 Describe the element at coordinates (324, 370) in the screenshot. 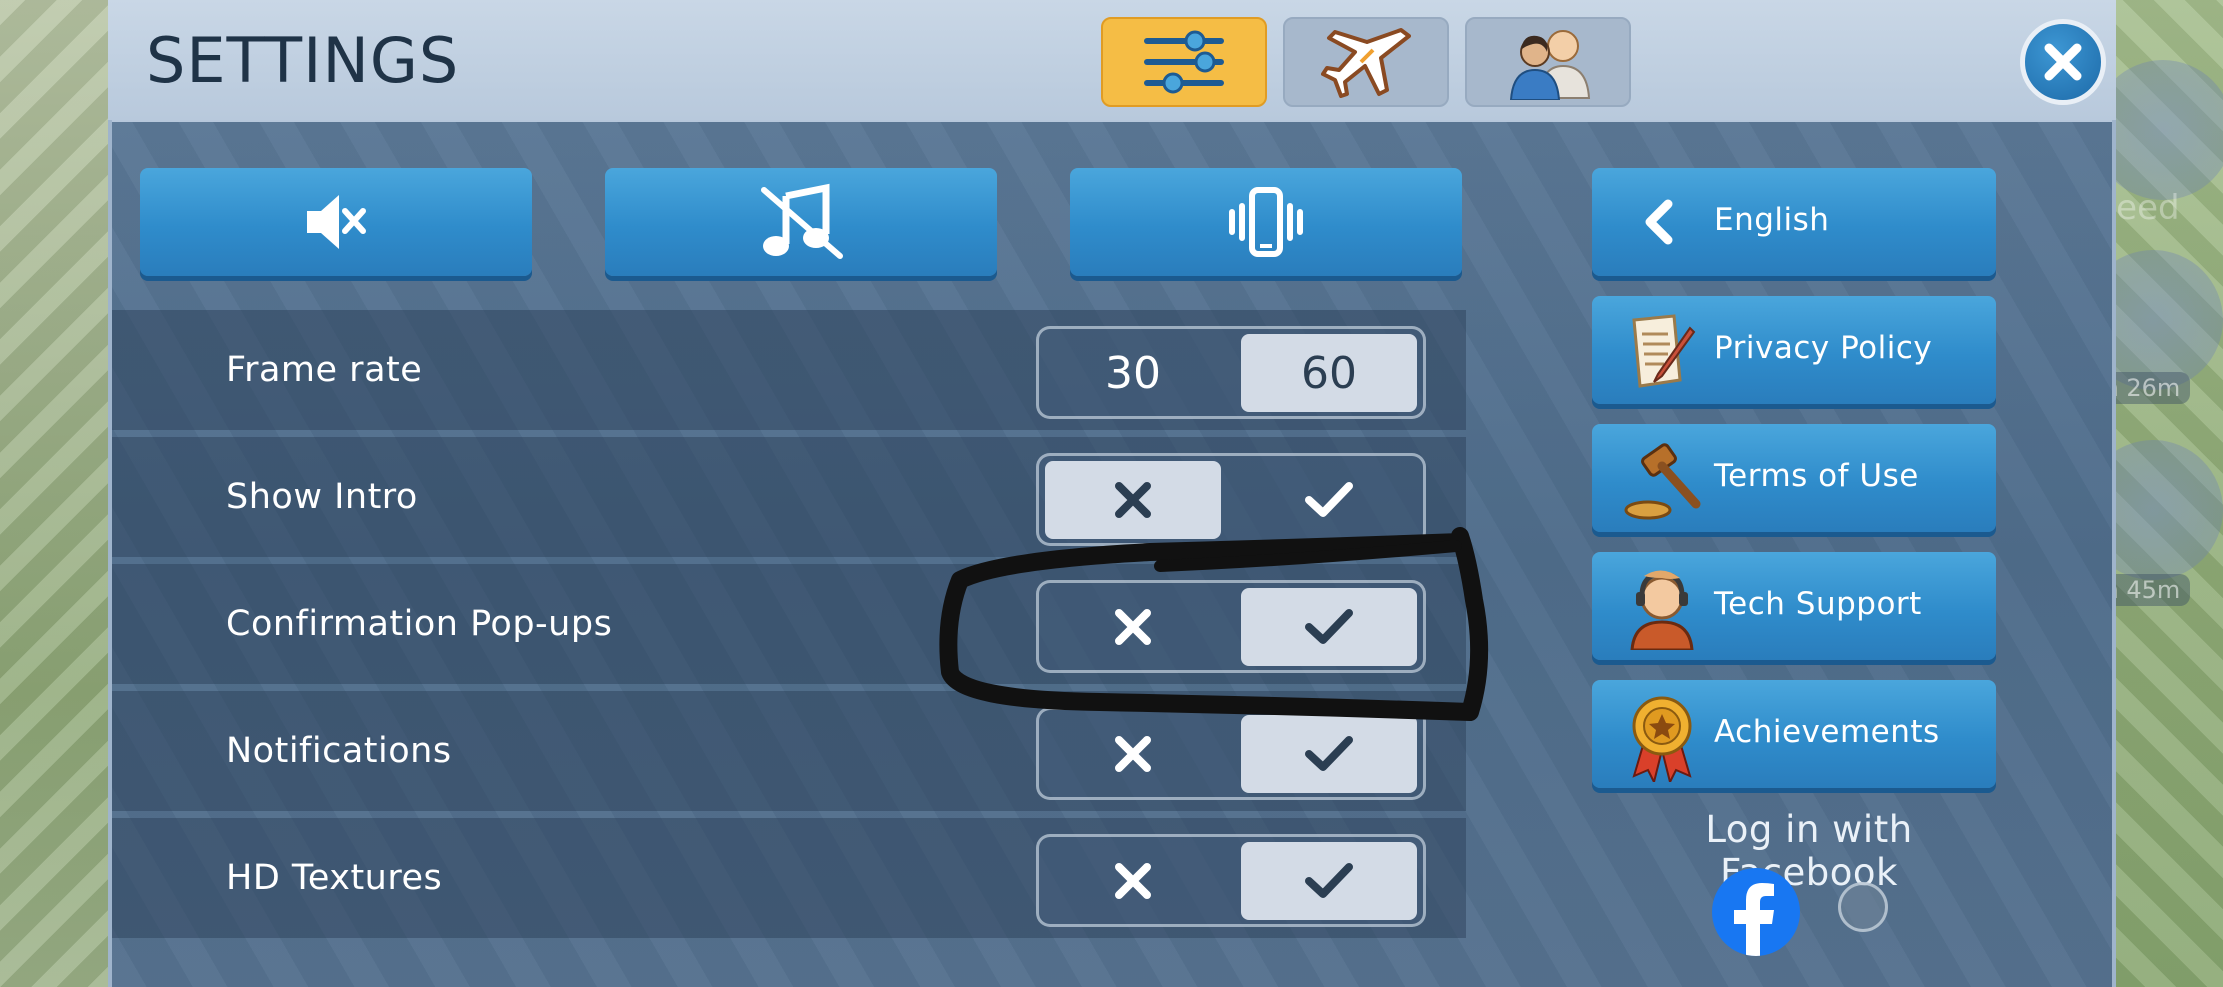

I see `setting-label: Frame rate` at that location.